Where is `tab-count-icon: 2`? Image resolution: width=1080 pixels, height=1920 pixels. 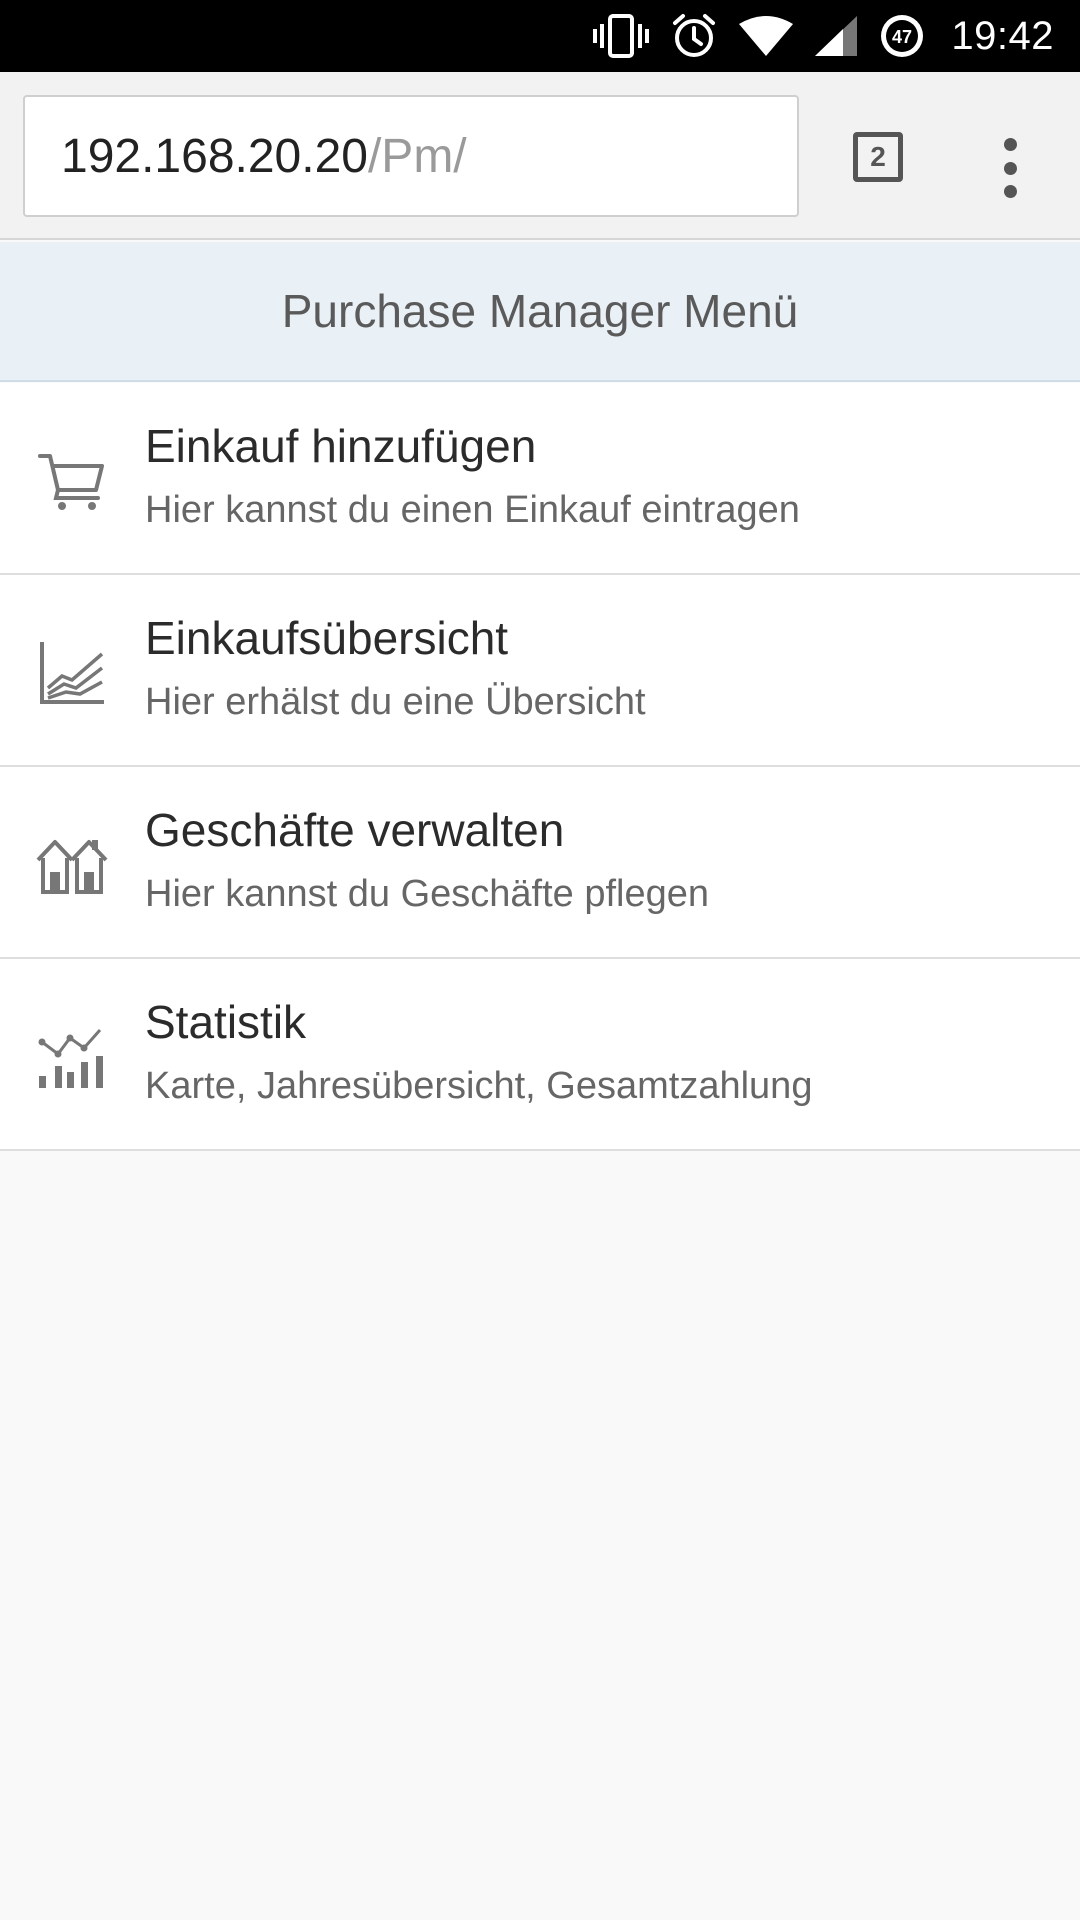
tab-count-icon: 2 is located at coordinates (878, 157).